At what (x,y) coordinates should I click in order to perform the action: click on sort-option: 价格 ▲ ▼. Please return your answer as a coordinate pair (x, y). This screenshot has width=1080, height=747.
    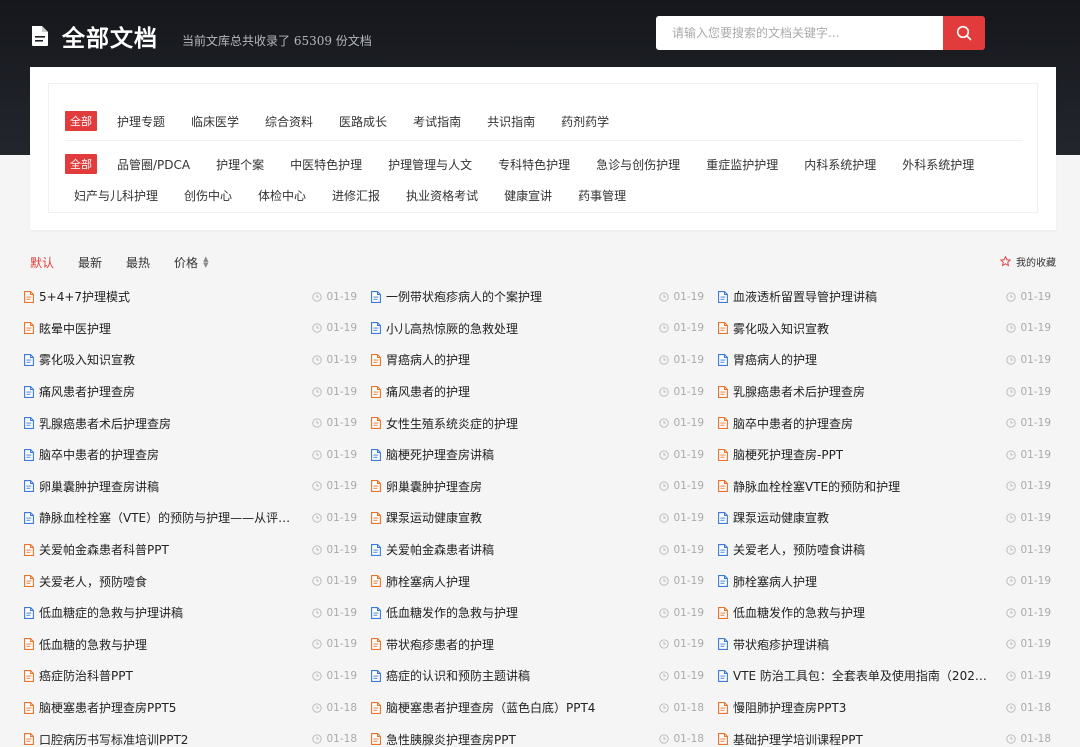
    Looking at the image, I should click on (191, 262).